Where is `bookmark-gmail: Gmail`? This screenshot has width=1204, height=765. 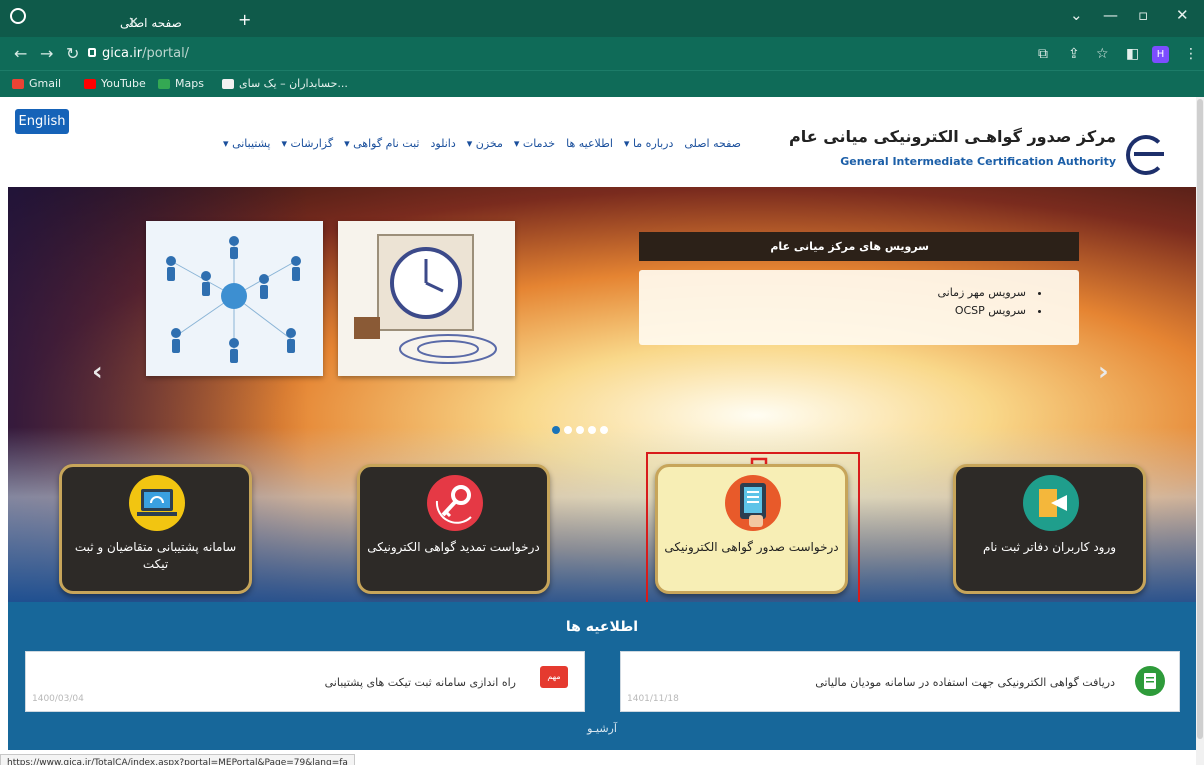
bookmark-gmail: Gmail is located at coordinates (36, 83).